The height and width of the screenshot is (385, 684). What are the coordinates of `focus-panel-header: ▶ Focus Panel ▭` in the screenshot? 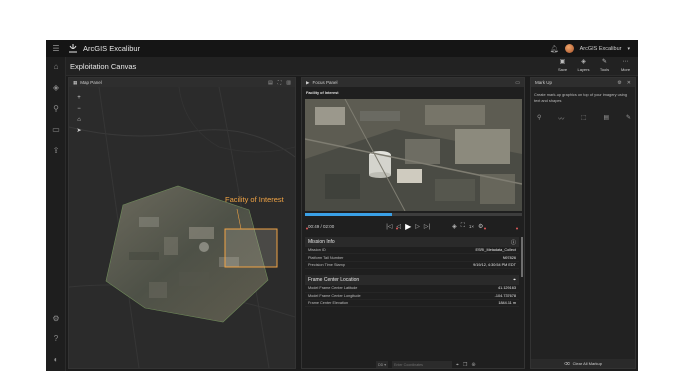 It's located at (413, 82).